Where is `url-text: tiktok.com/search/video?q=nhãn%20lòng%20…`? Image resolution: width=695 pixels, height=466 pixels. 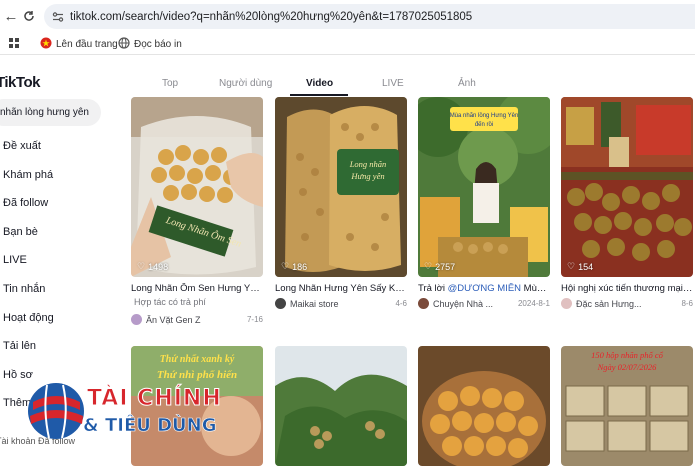 url-text: tiktok.com/search/video?q=nhãn%20lòng%20… is located at coordinates (271, 16).